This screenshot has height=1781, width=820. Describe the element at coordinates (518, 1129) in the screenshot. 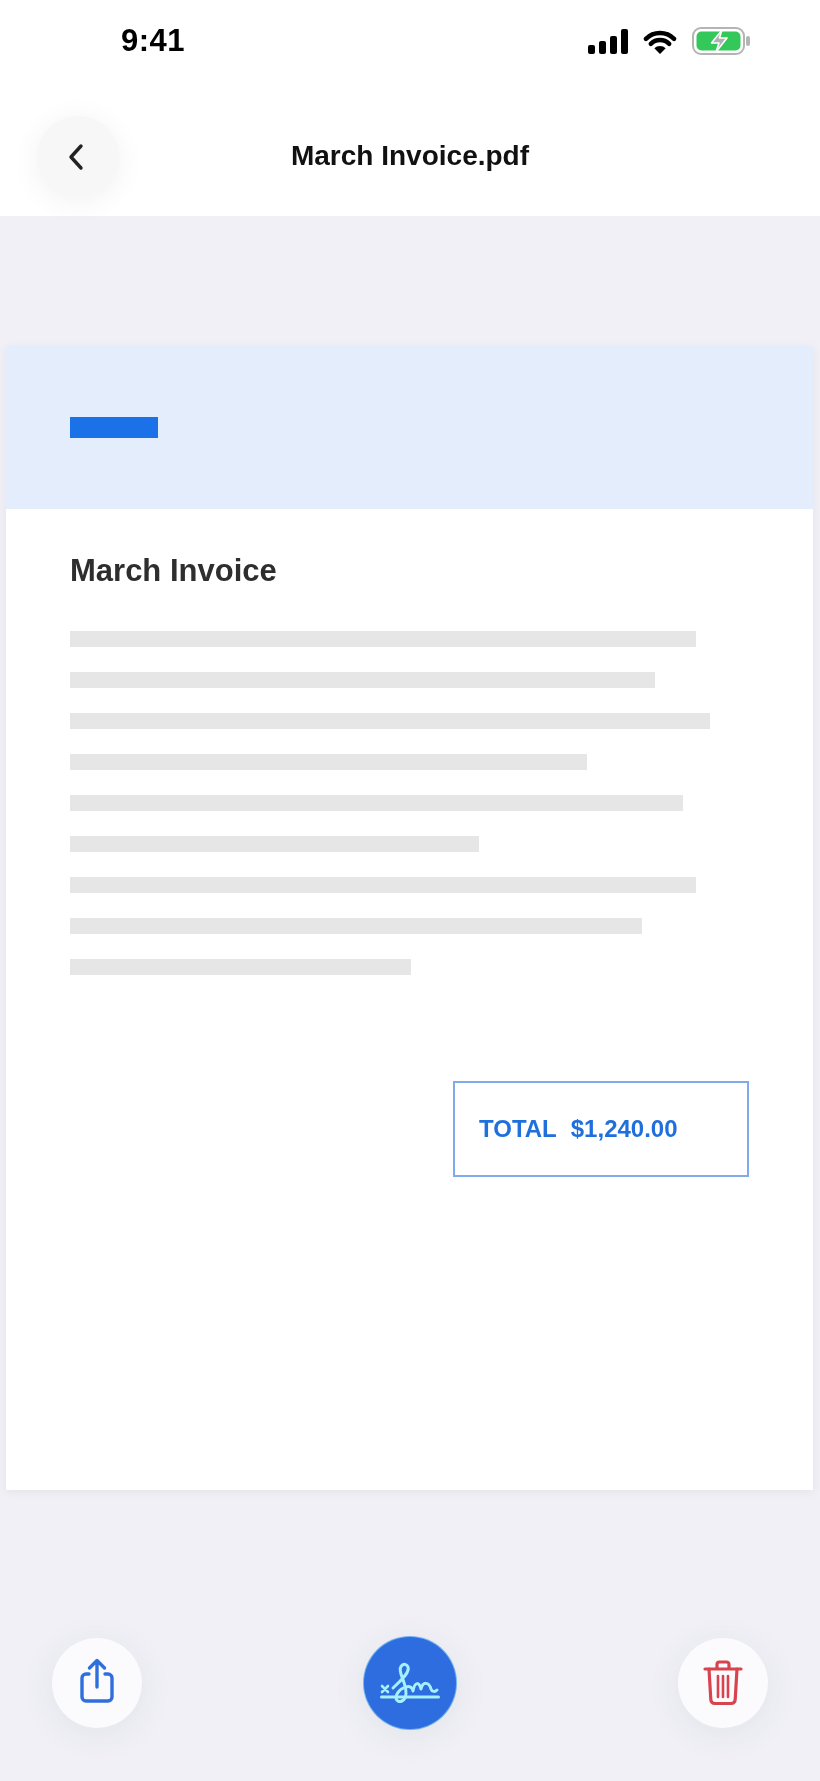

I see `total-label: TOTAL` at that location.